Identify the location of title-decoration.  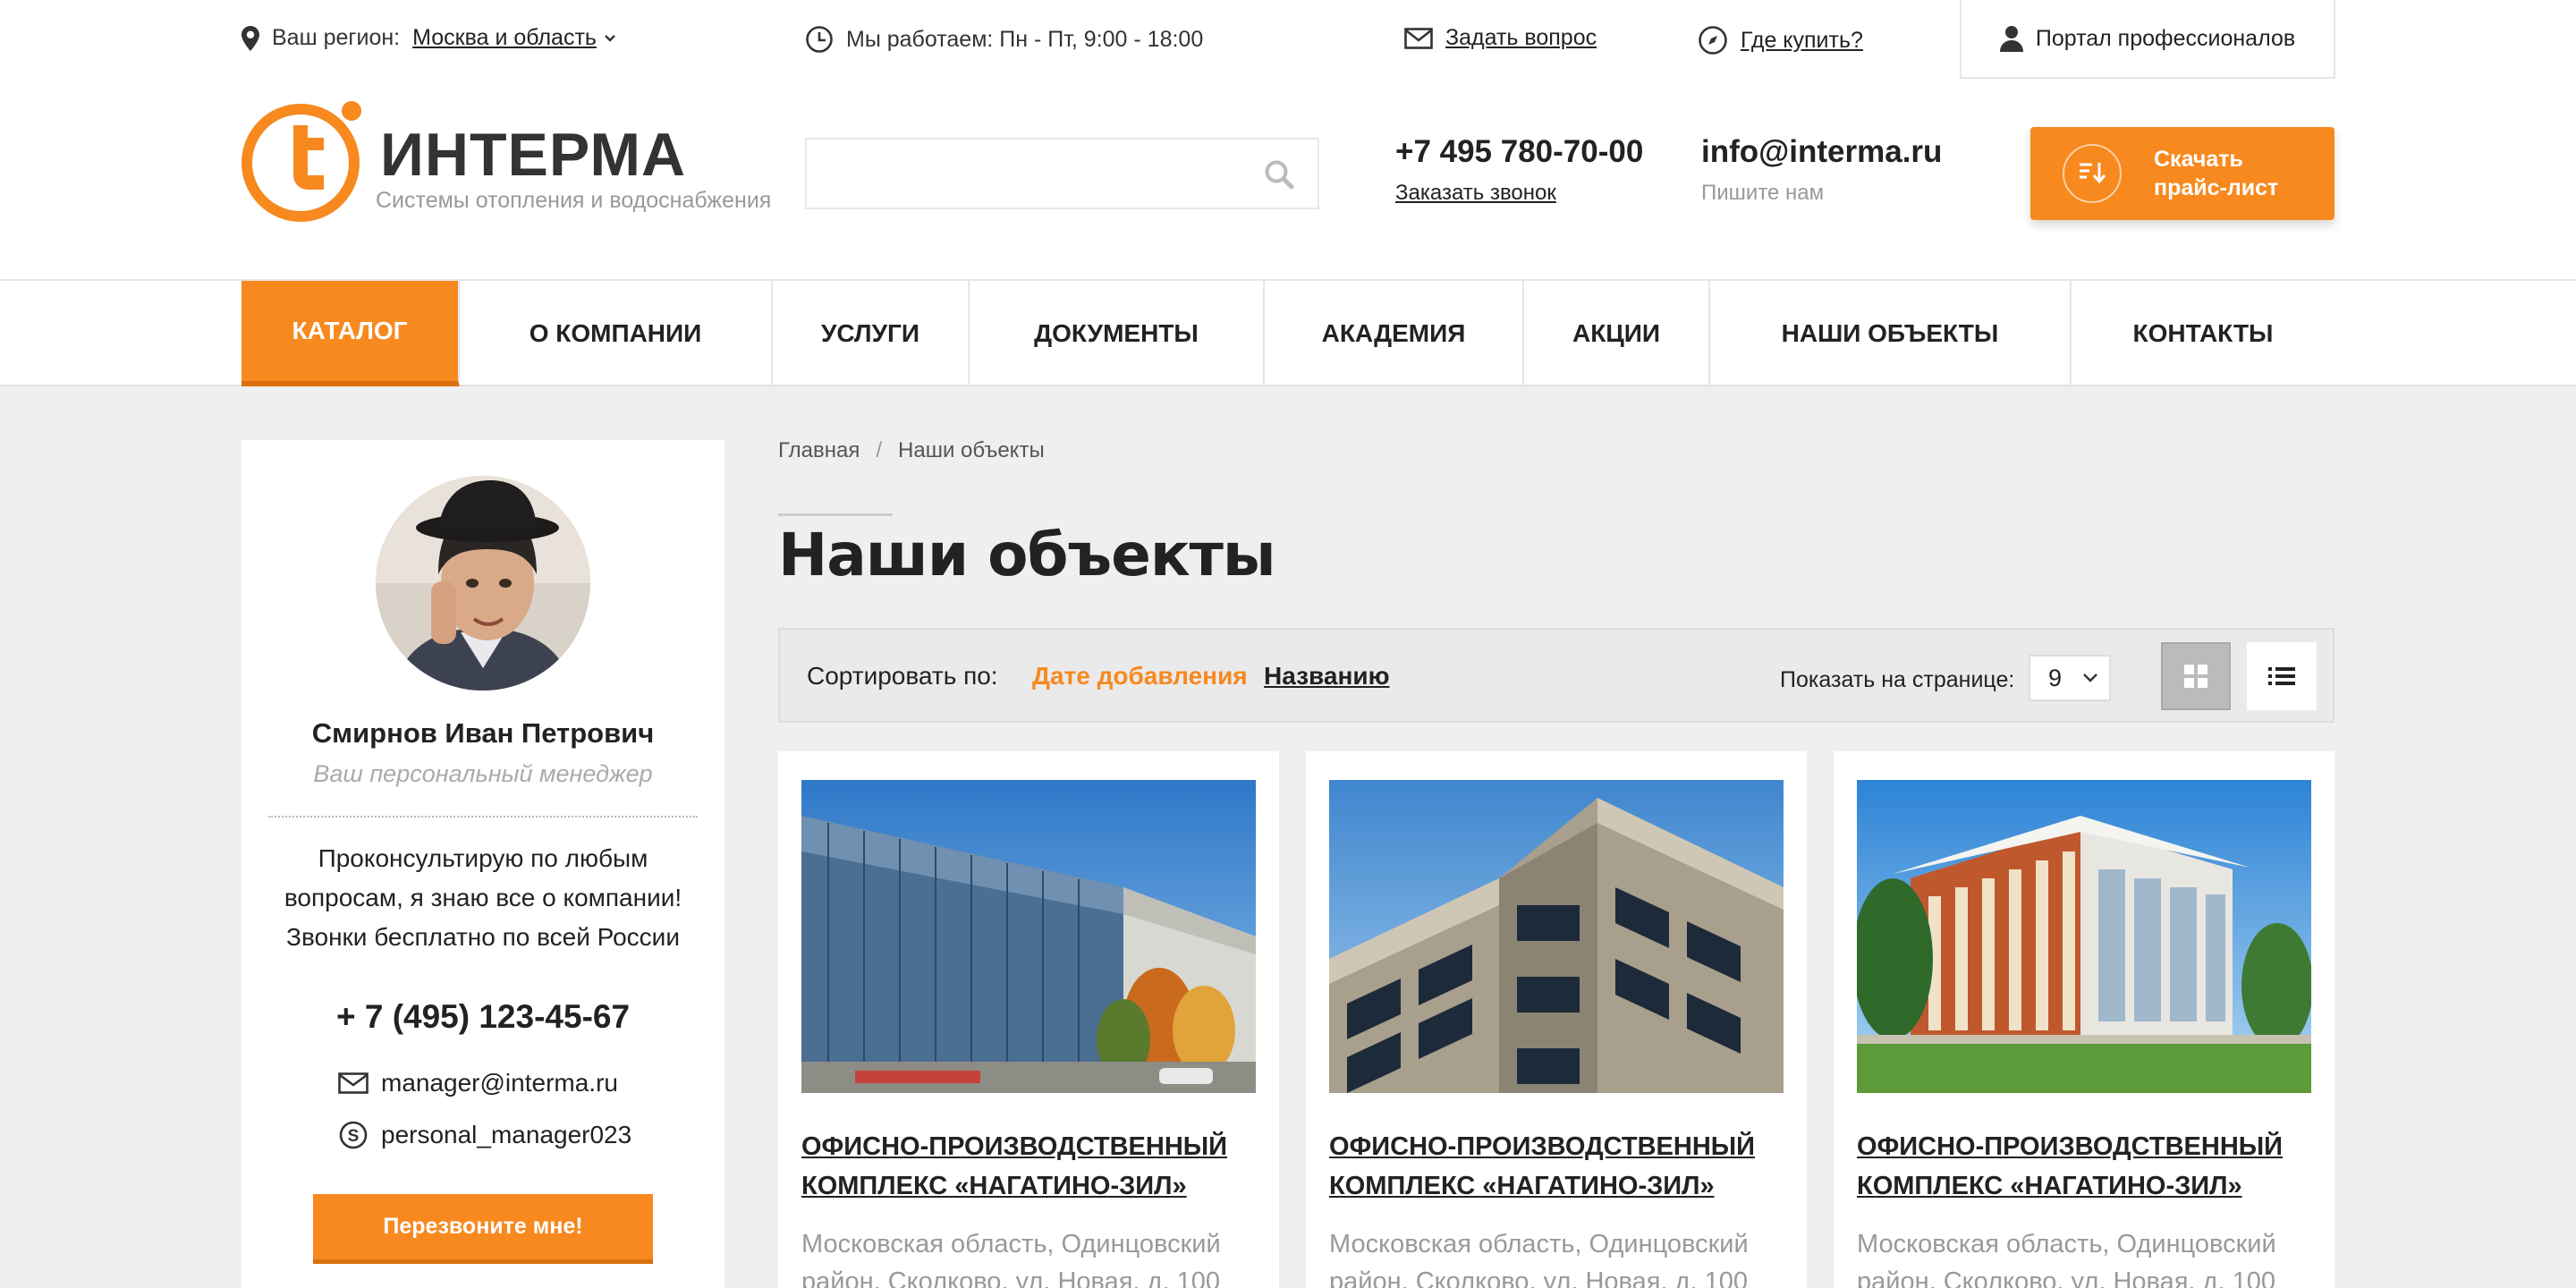
(835, 514).